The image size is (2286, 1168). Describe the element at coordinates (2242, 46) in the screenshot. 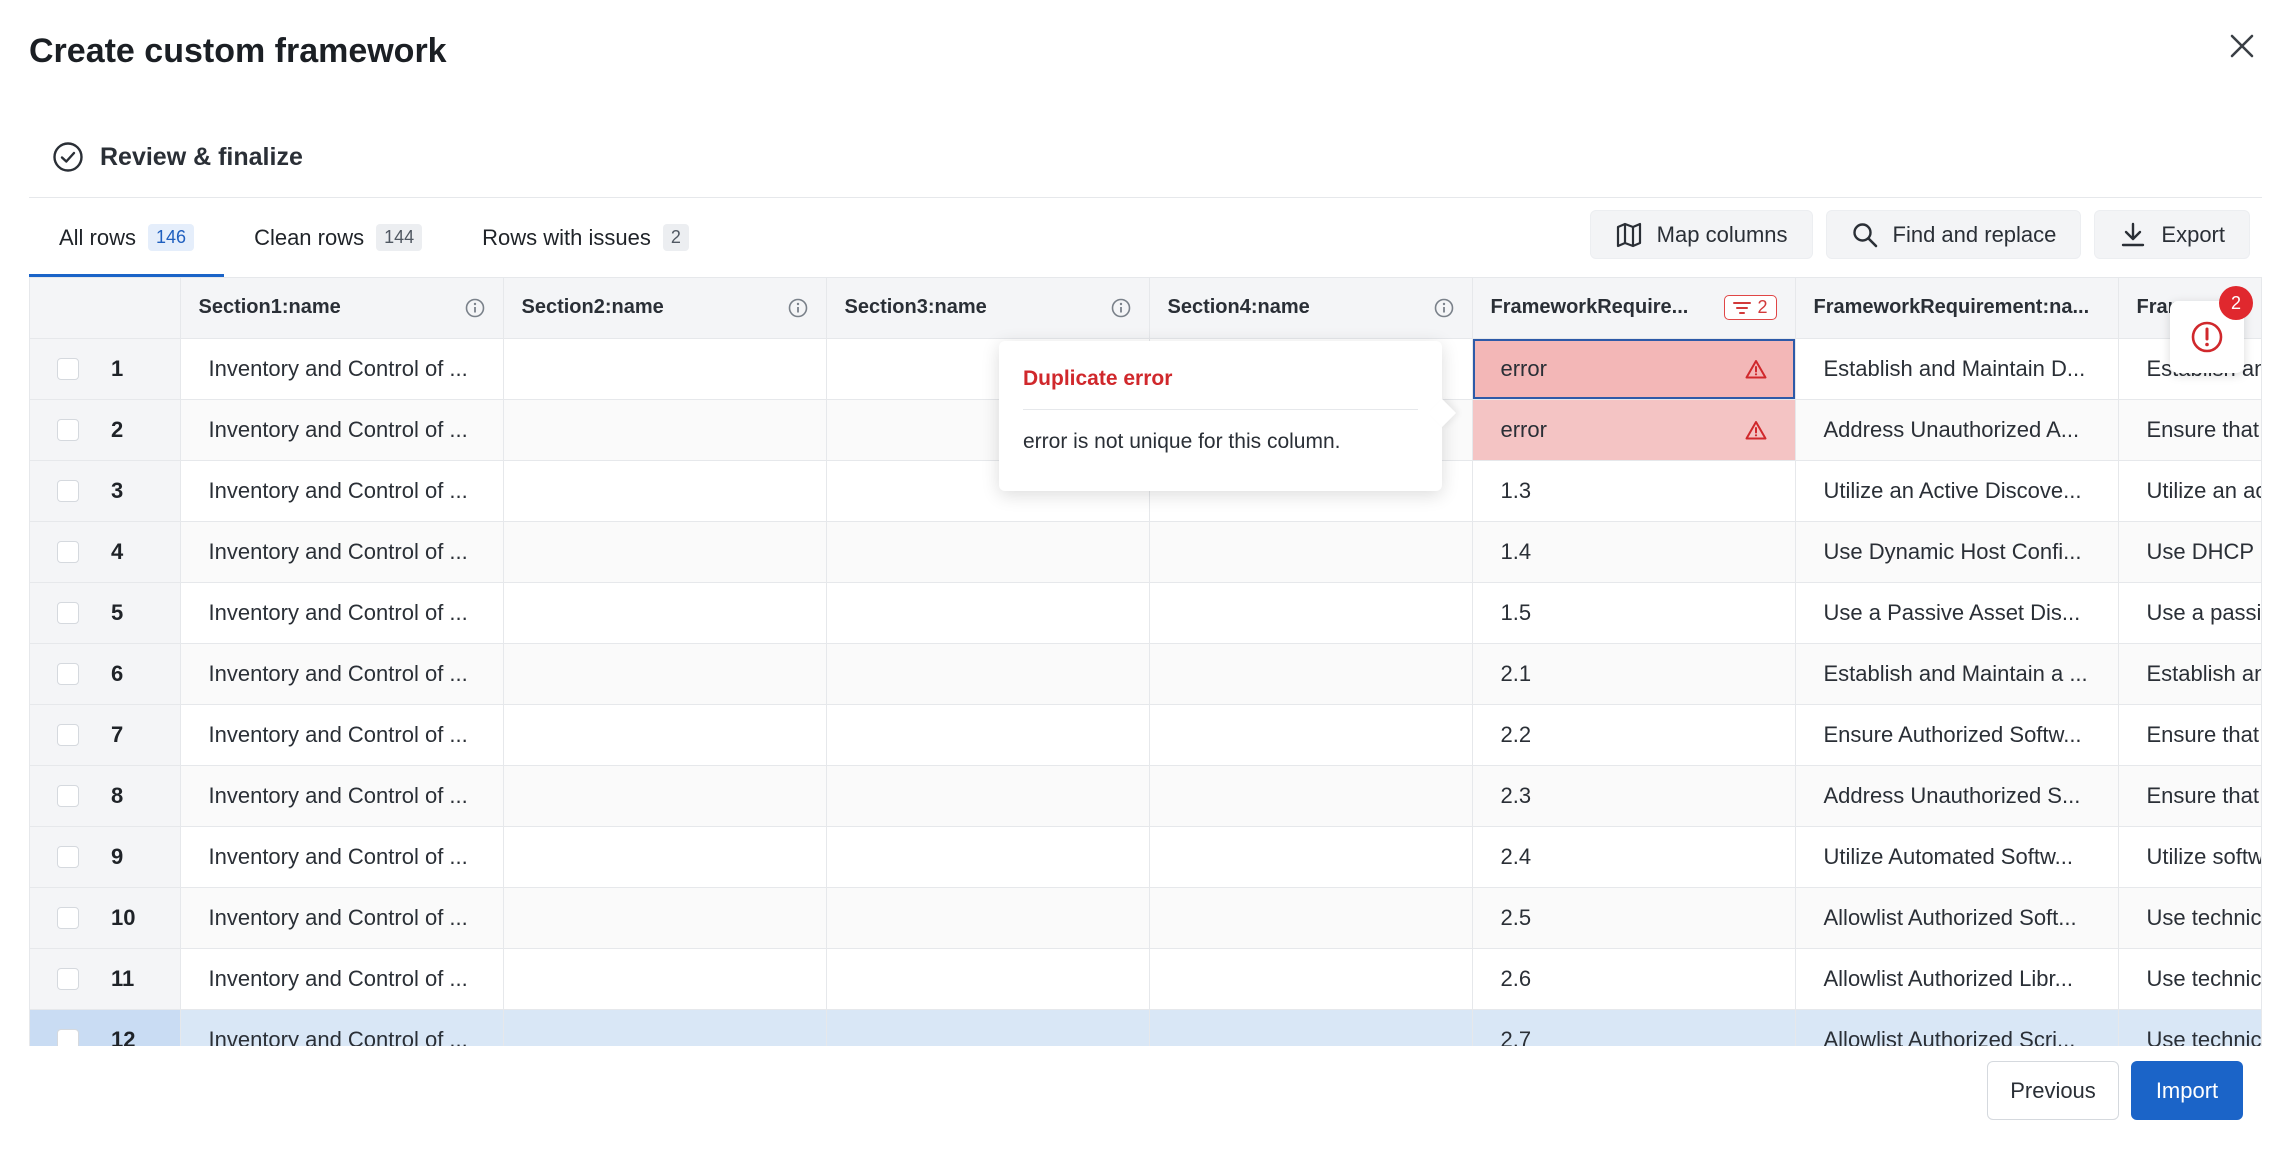

I see `close-button` at that location.